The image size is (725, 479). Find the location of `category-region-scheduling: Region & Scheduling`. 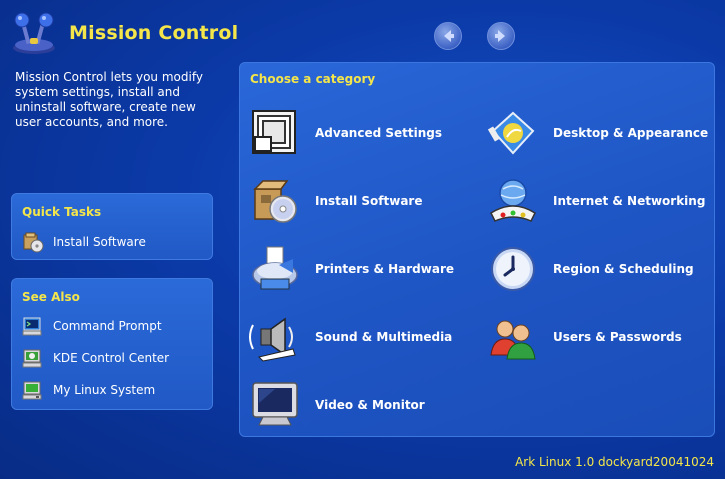

category-region-scheduling: Region & Scheduling is located at coordinates (602, 269).